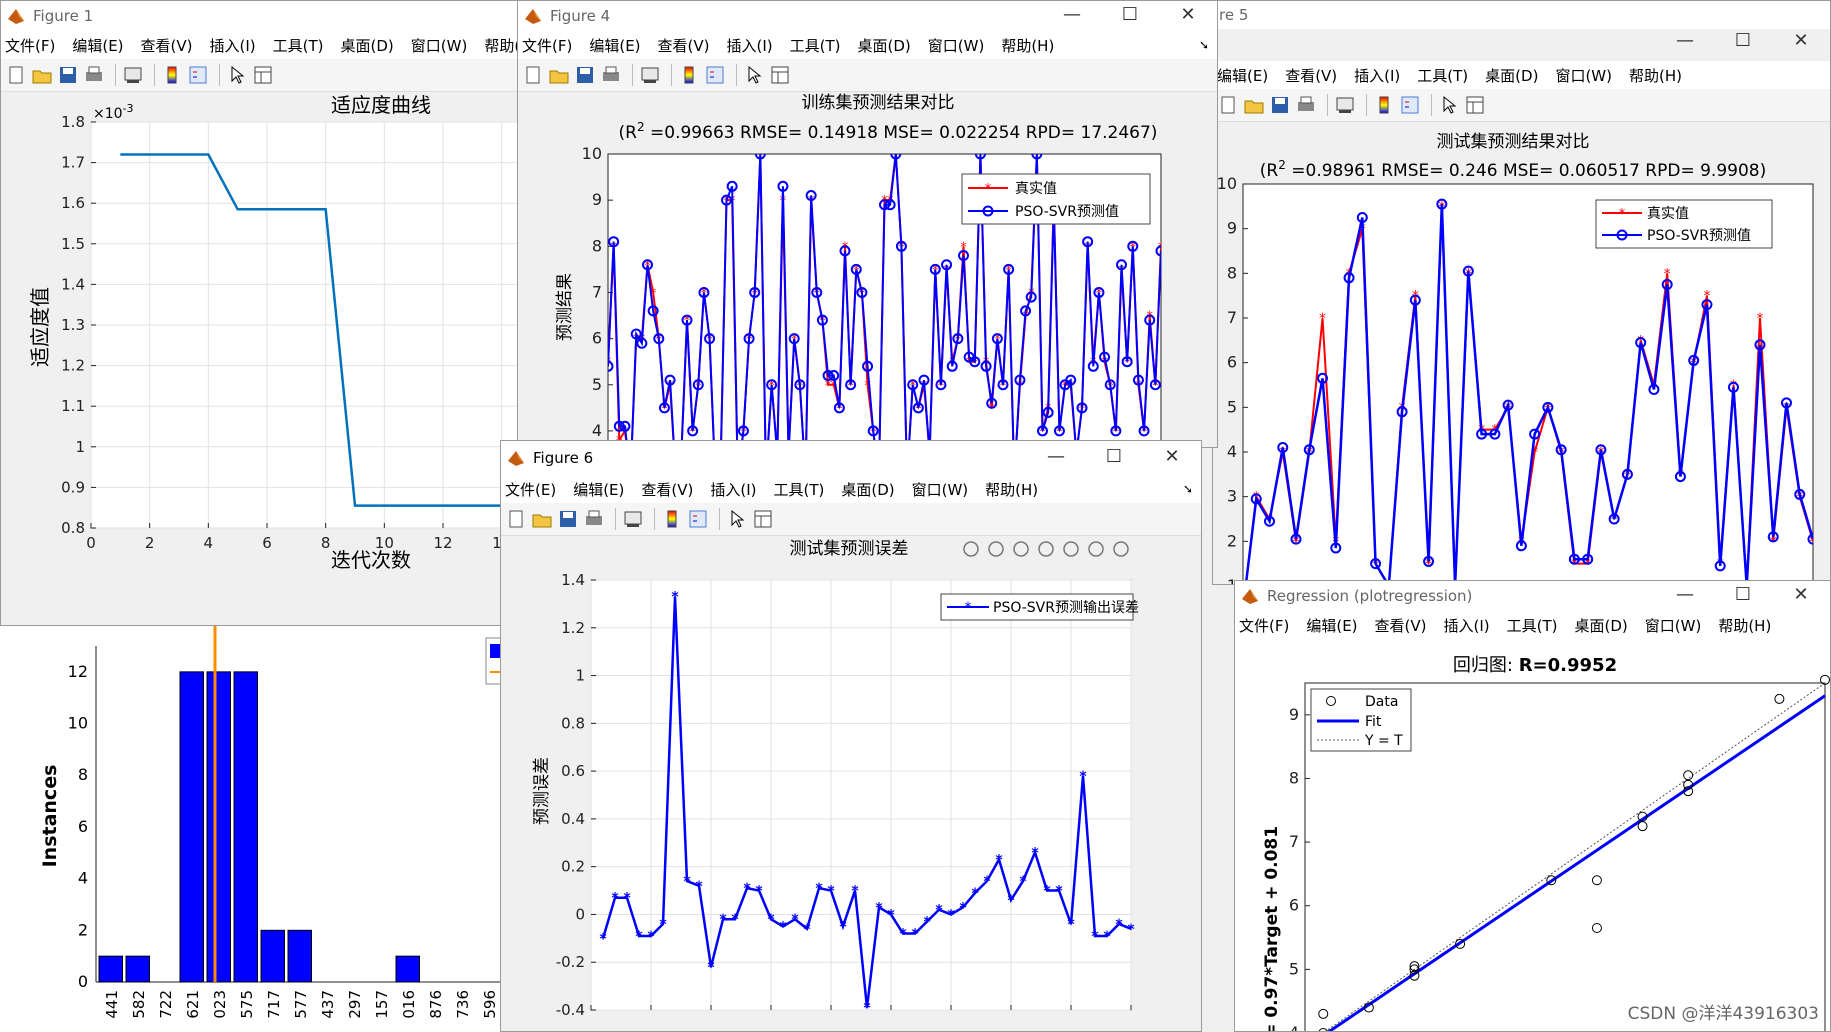 This screenshot has width=1831, height=1032. I want to click on export-icon, so click(971, 549).